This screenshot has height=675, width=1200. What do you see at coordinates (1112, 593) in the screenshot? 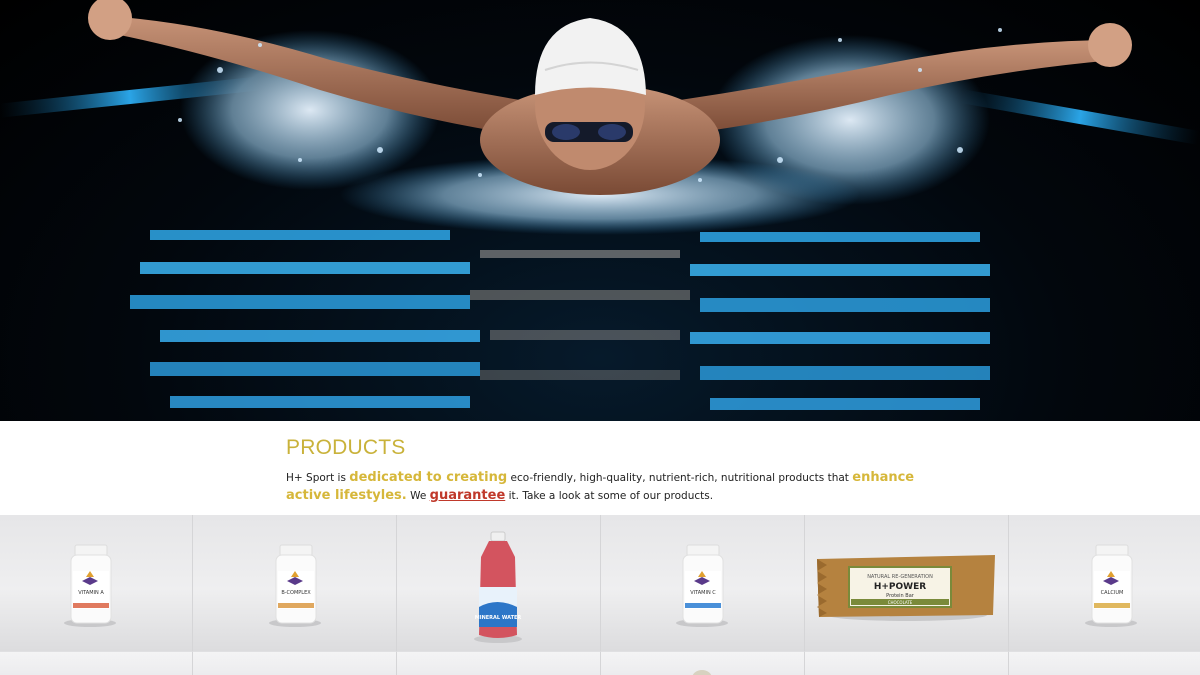
I see `calcium-label: CALCIUM` at bounding box center [1112, 593].